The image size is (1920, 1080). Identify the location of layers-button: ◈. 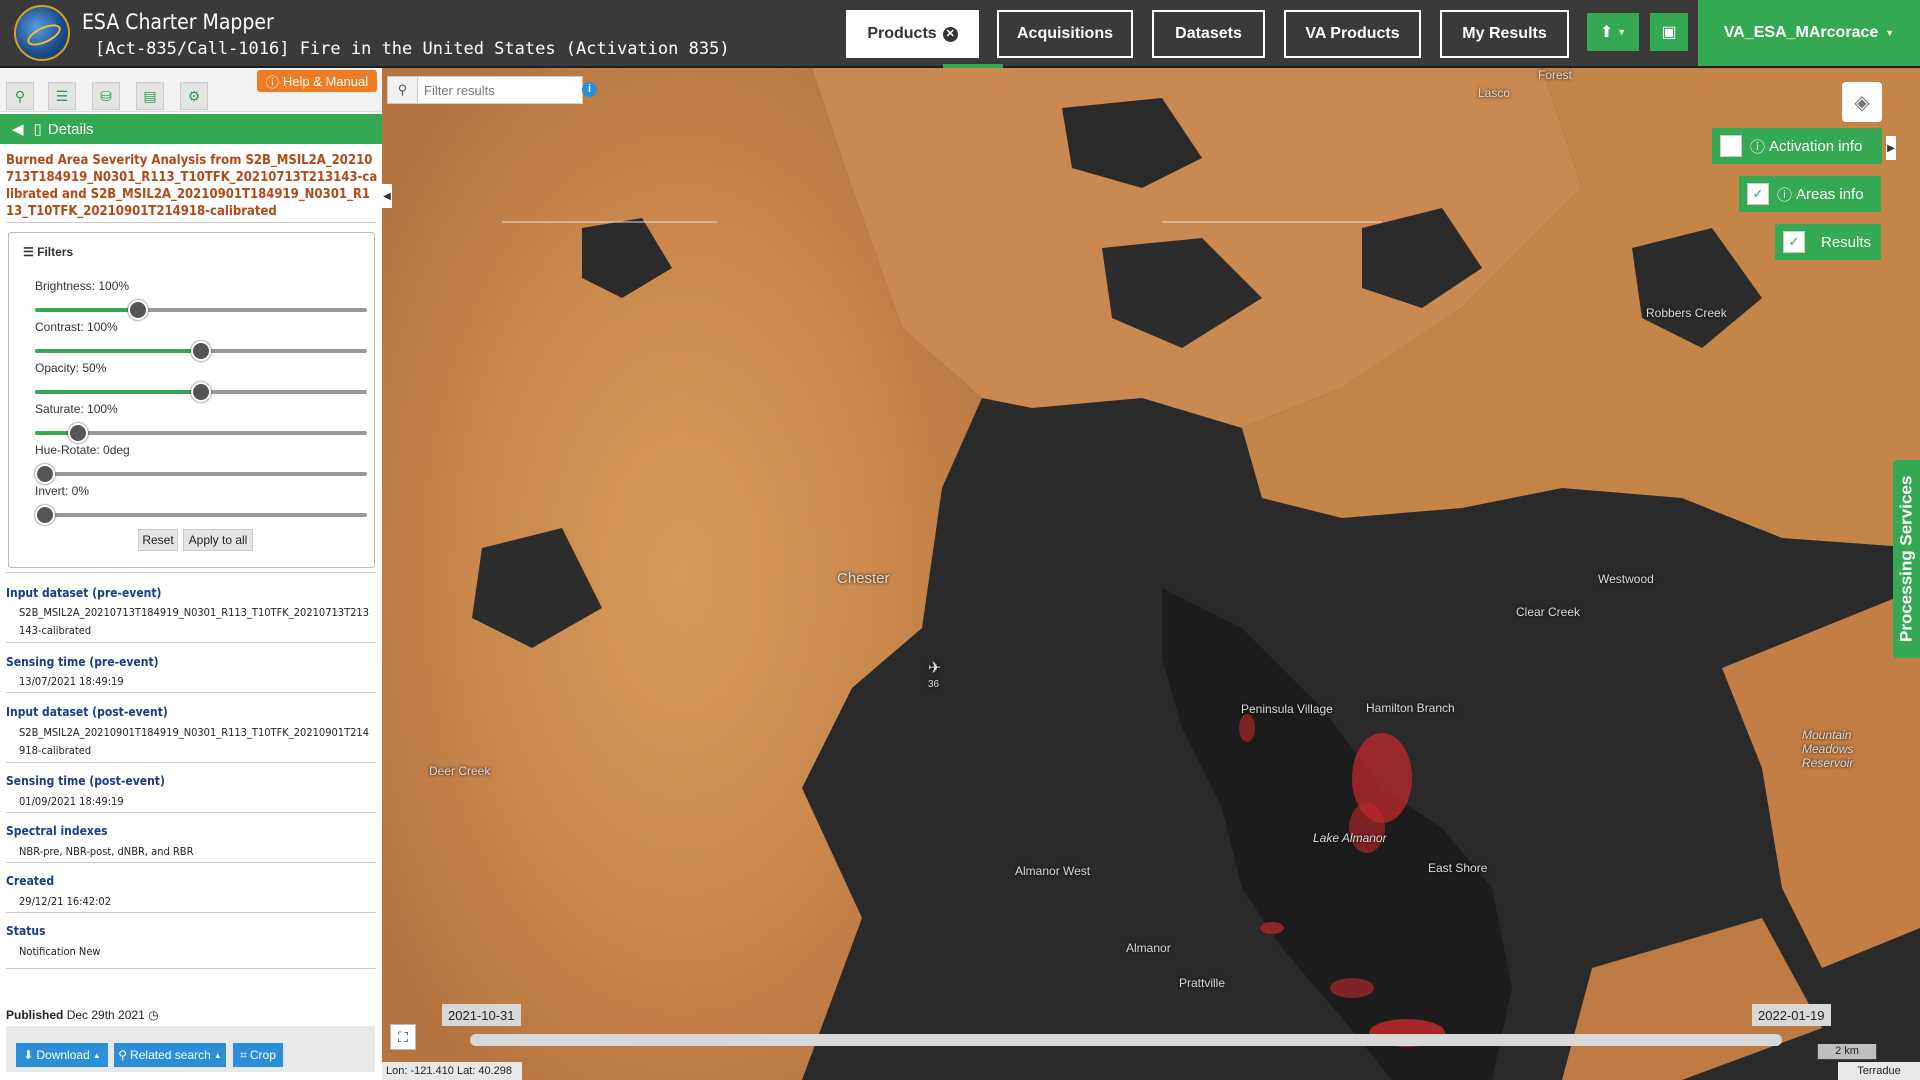
(1862, 102).